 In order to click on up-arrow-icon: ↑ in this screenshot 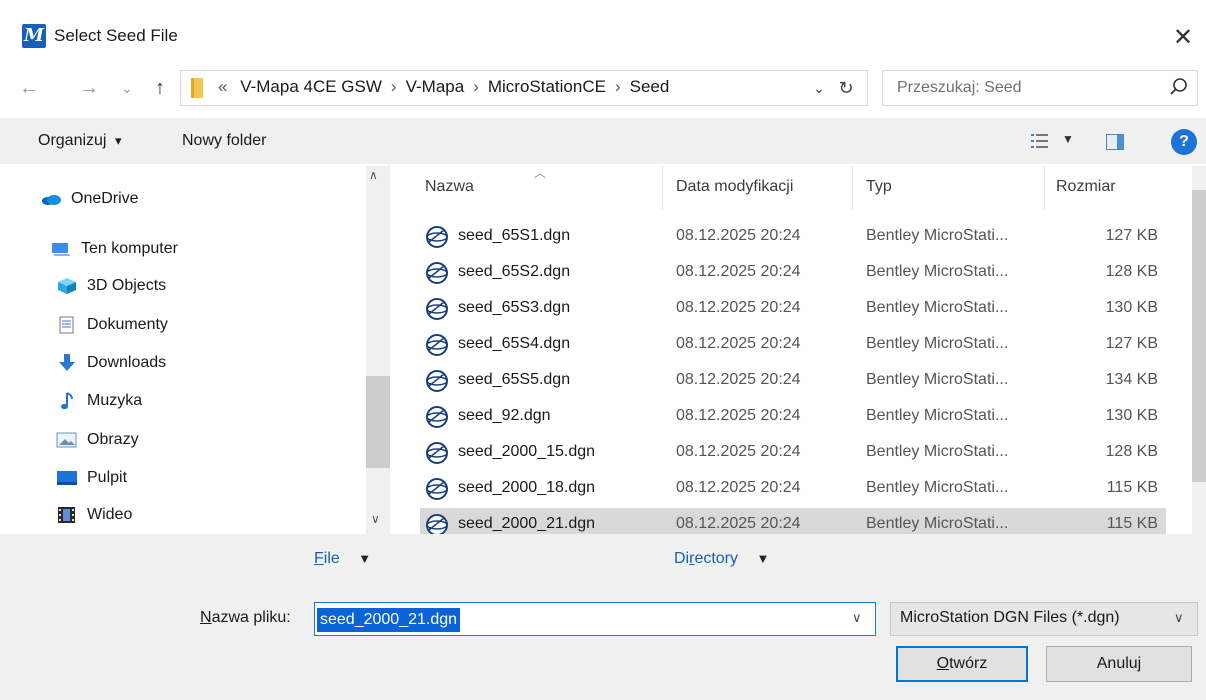, I will do `click(160, 88)`.